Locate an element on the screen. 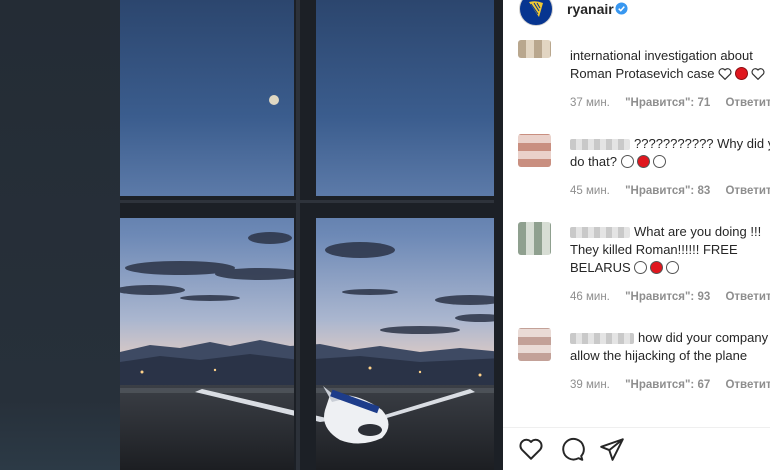 The image size is (770, 470). comment-text: how did your company is located at coordinates (703, 337).